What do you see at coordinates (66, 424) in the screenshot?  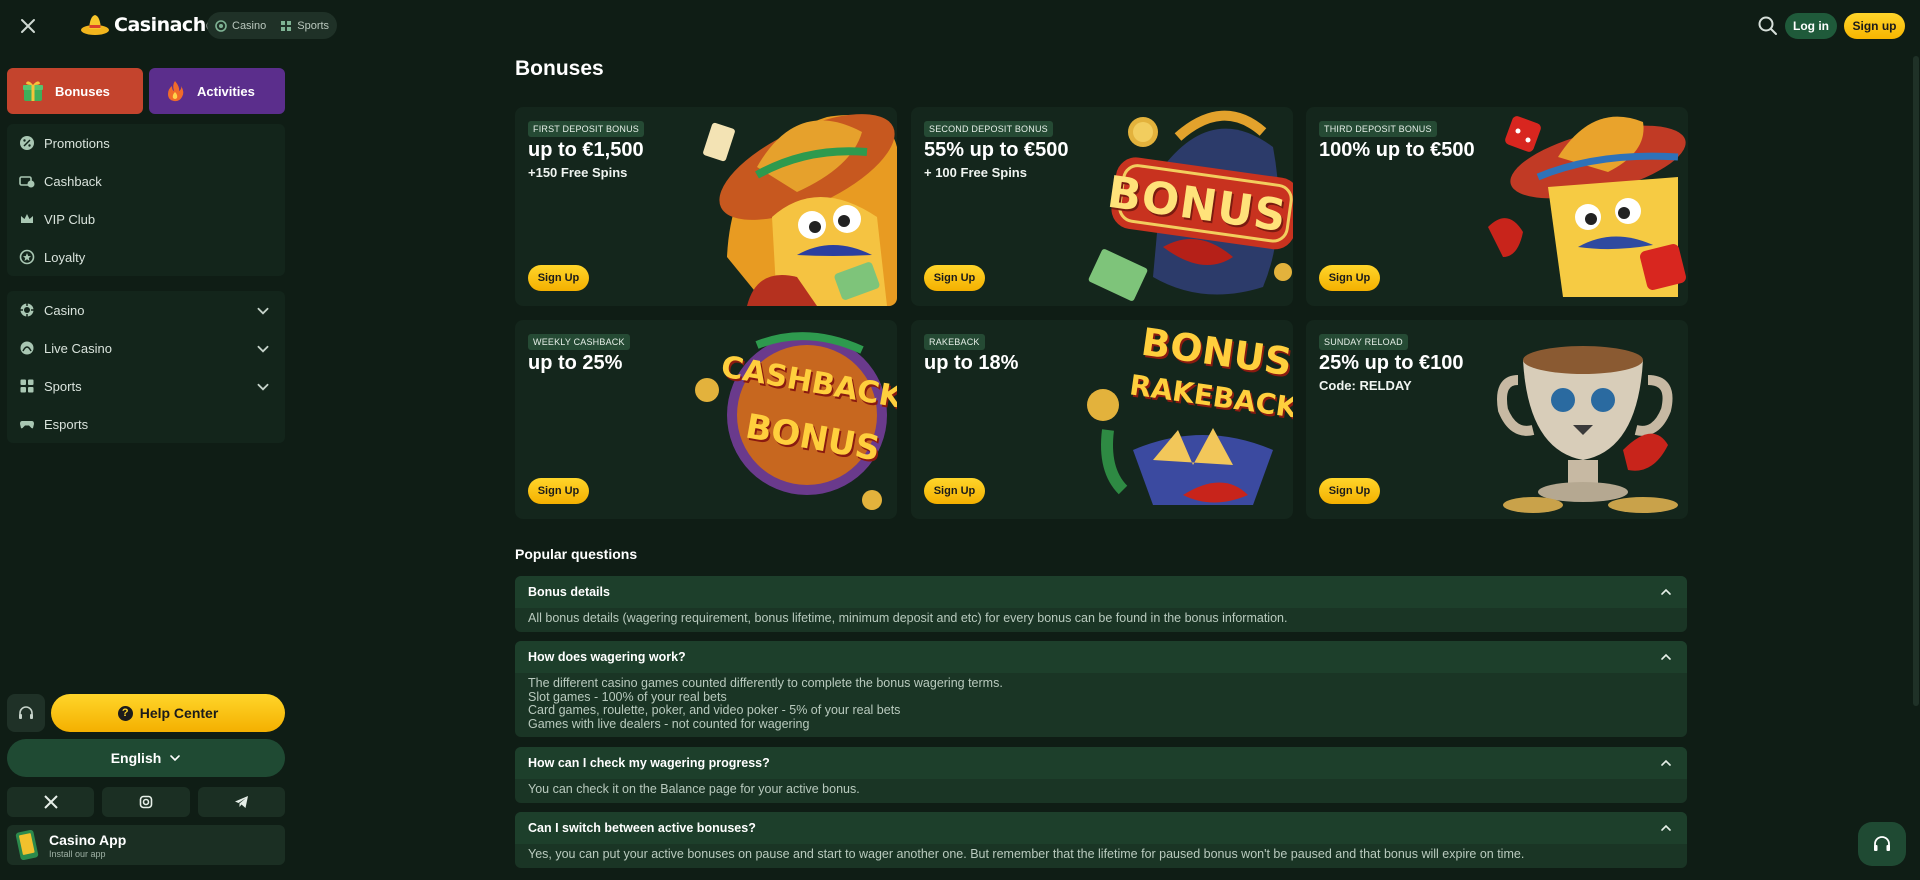 I see `sidebar-item-label: Esports` at bounding box center [66, 424].